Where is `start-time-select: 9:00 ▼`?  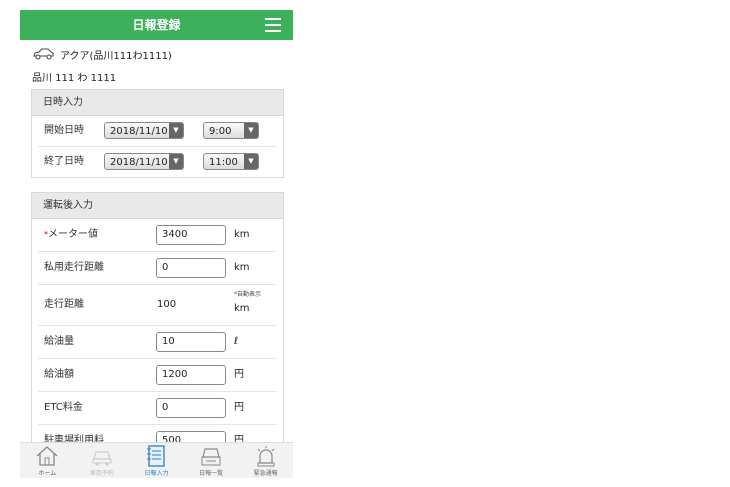
start-time-select: 9:00 ▼ is located at coordinates (231, 130).